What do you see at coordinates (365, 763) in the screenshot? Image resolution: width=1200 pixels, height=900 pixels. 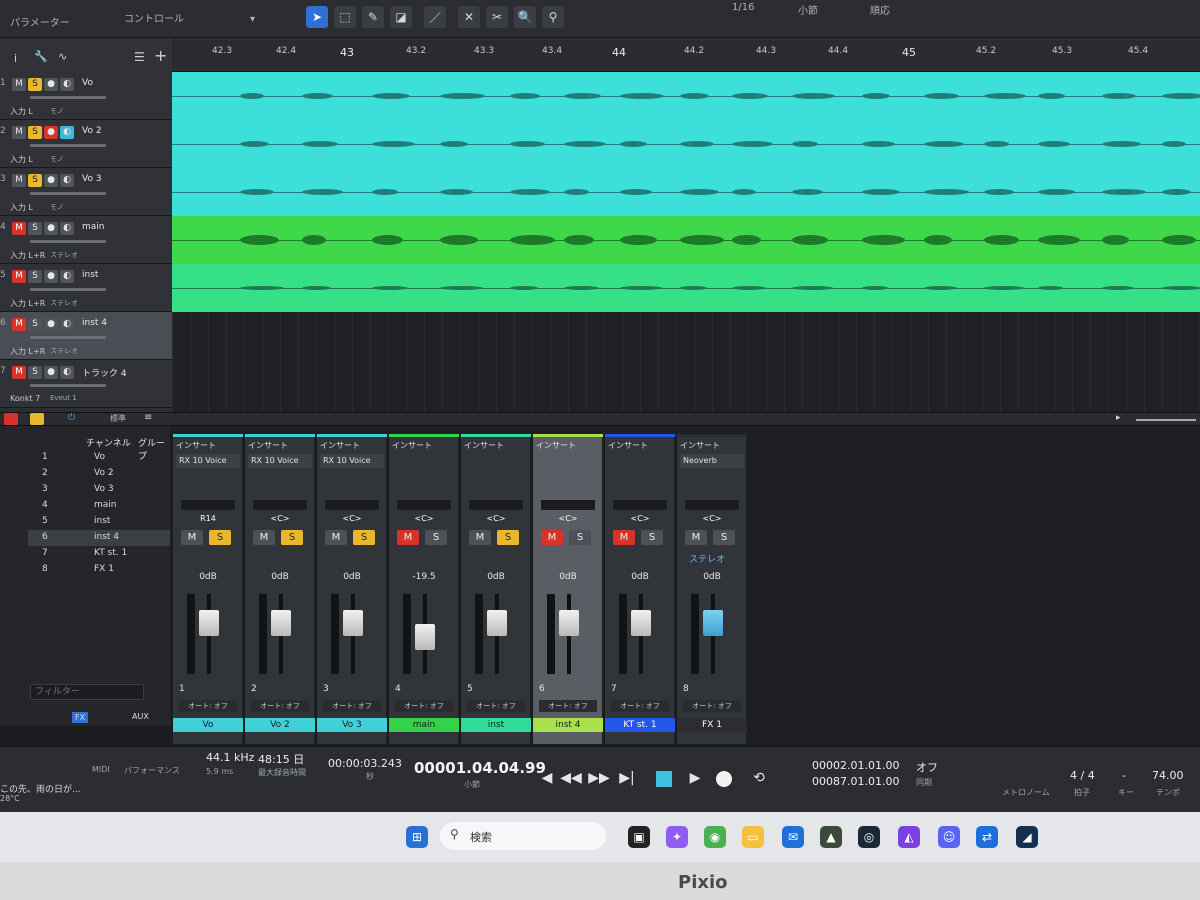 I see `seconds-display: 00:00:03.243` at bounding box center [365, 763].